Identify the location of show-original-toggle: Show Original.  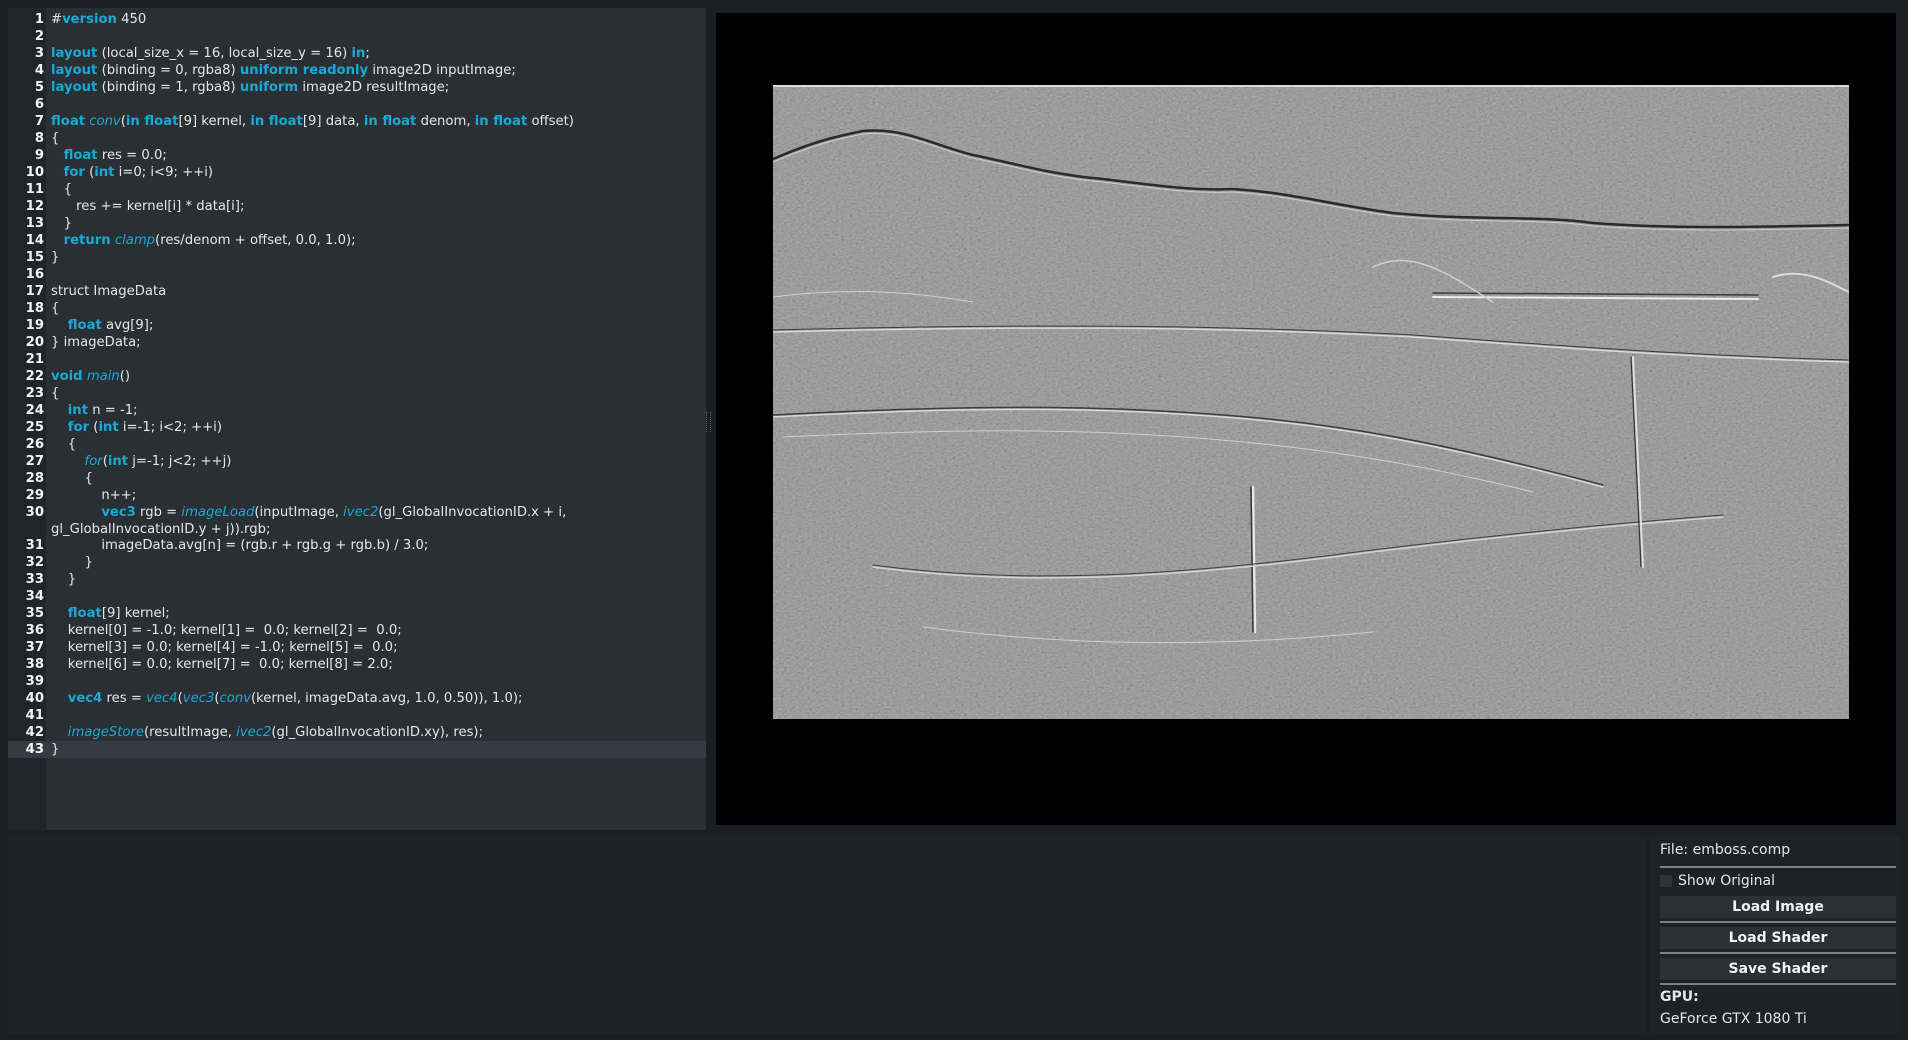
(1717, 881).